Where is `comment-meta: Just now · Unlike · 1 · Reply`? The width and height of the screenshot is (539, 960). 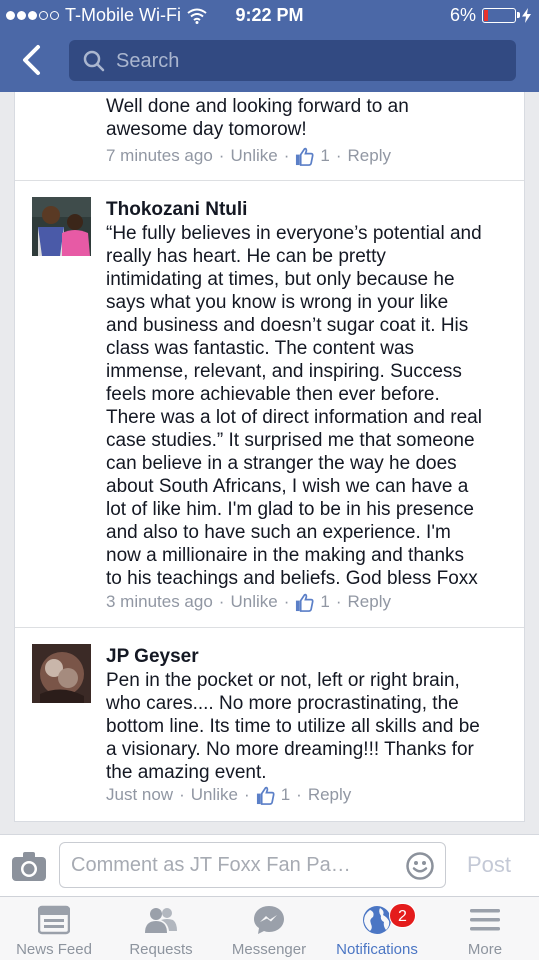 comment-meta: Just now · Unlike · 1 · Reply is located at coordinates (228, 795).